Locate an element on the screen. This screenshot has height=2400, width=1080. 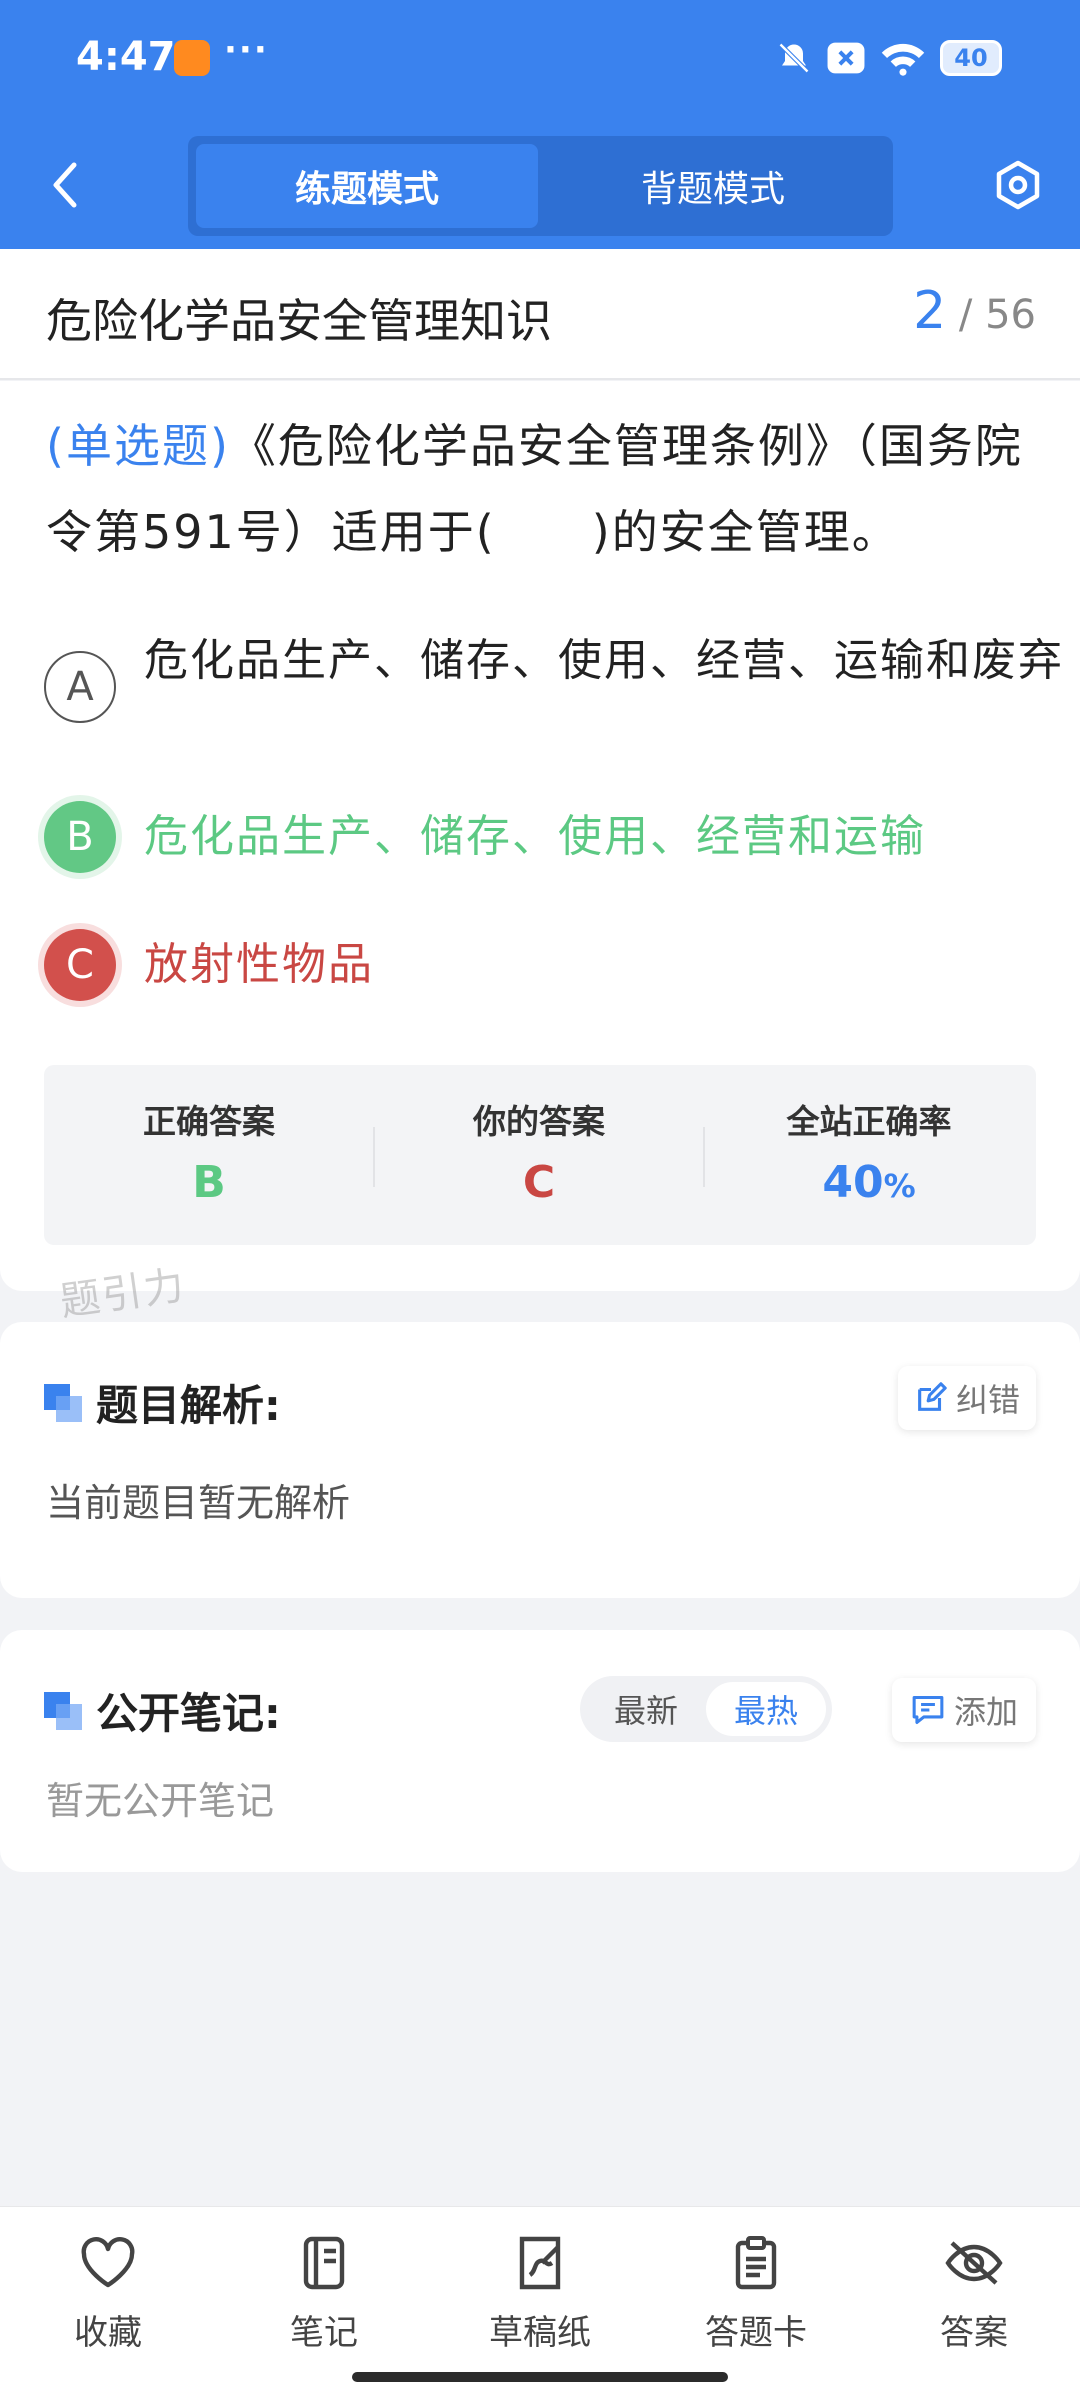
chevron-left-icon is located at coordinates (65, 185).